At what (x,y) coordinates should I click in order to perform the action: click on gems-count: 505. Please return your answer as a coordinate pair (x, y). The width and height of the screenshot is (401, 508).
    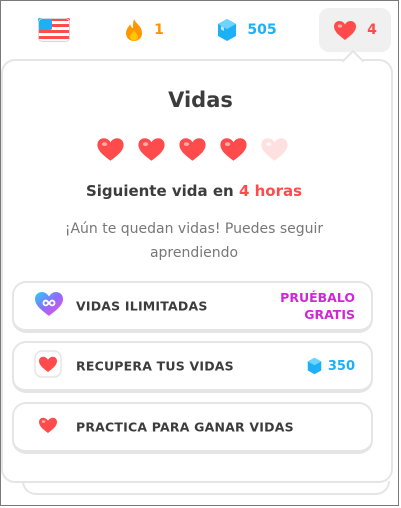
    Looking at the image, I should click on (262, 30).